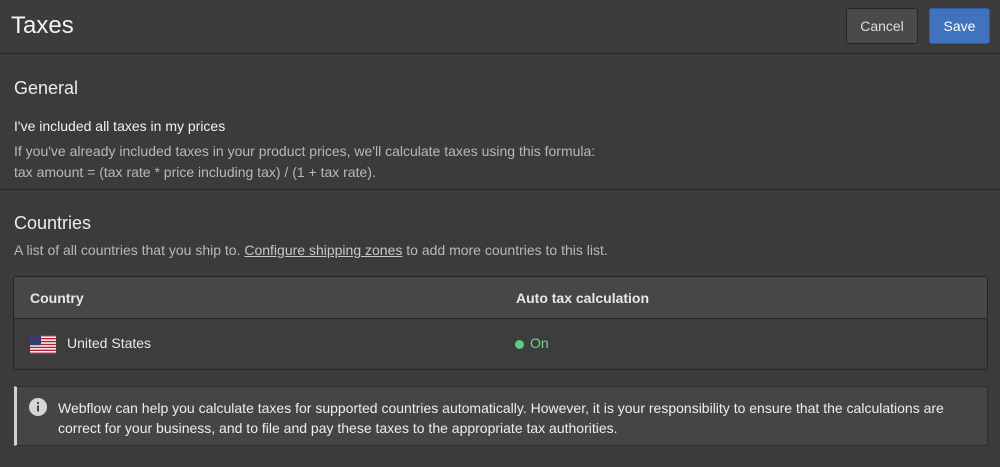 The image size is (1000, 467). I want to click on configure-shipping-zones-link: Configure shipping zones, so click(323, 250).